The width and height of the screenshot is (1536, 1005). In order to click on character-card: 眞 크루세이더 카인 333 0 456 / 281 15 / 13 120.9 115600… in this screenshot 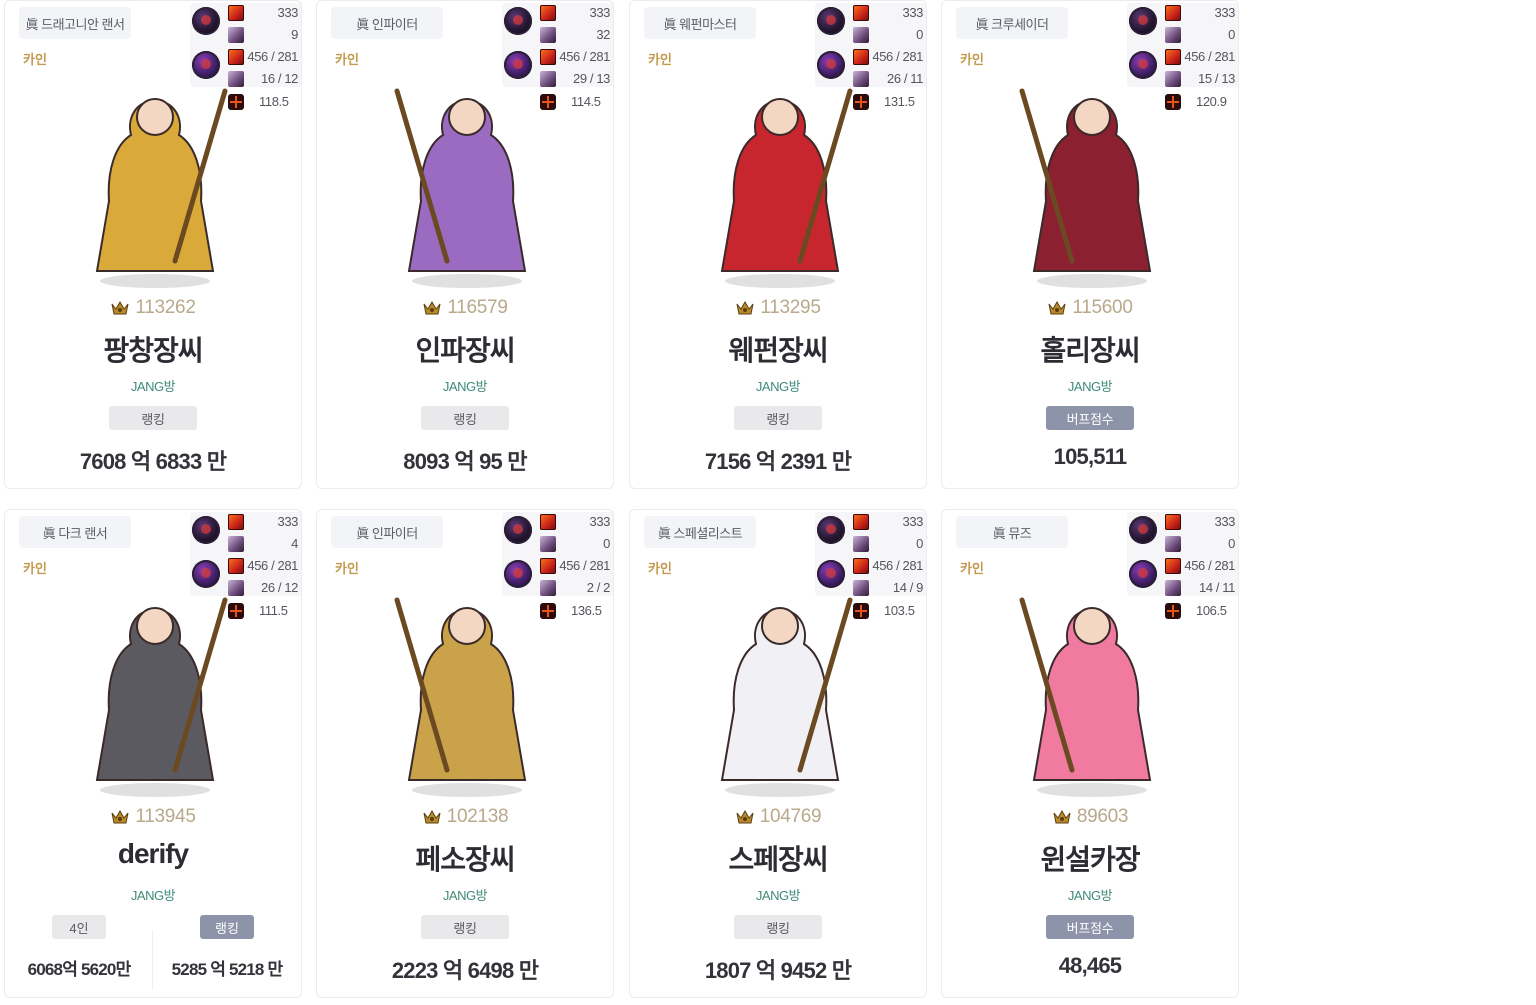, I will do `click(1090, 244)`.